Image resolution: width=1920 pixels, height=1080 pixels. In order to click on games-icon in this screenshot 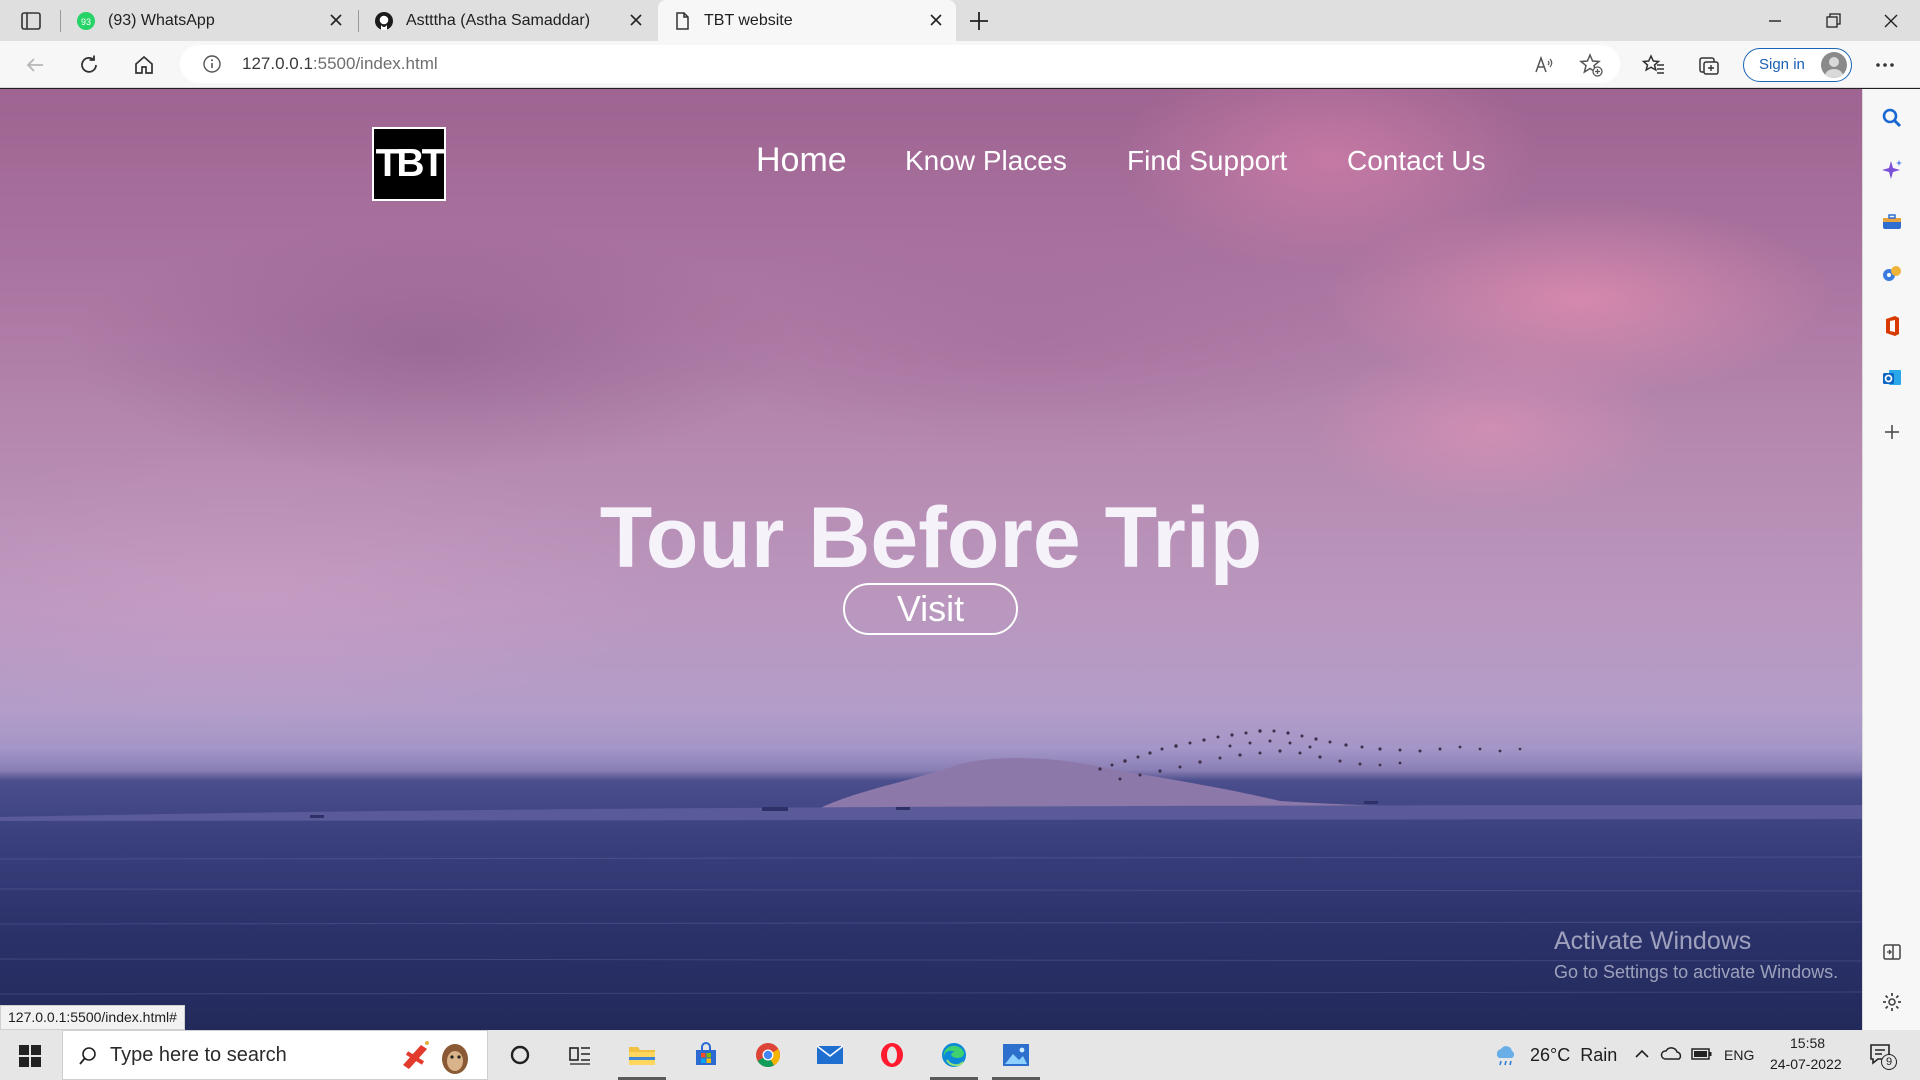, I will do `click(1892, 274)`.